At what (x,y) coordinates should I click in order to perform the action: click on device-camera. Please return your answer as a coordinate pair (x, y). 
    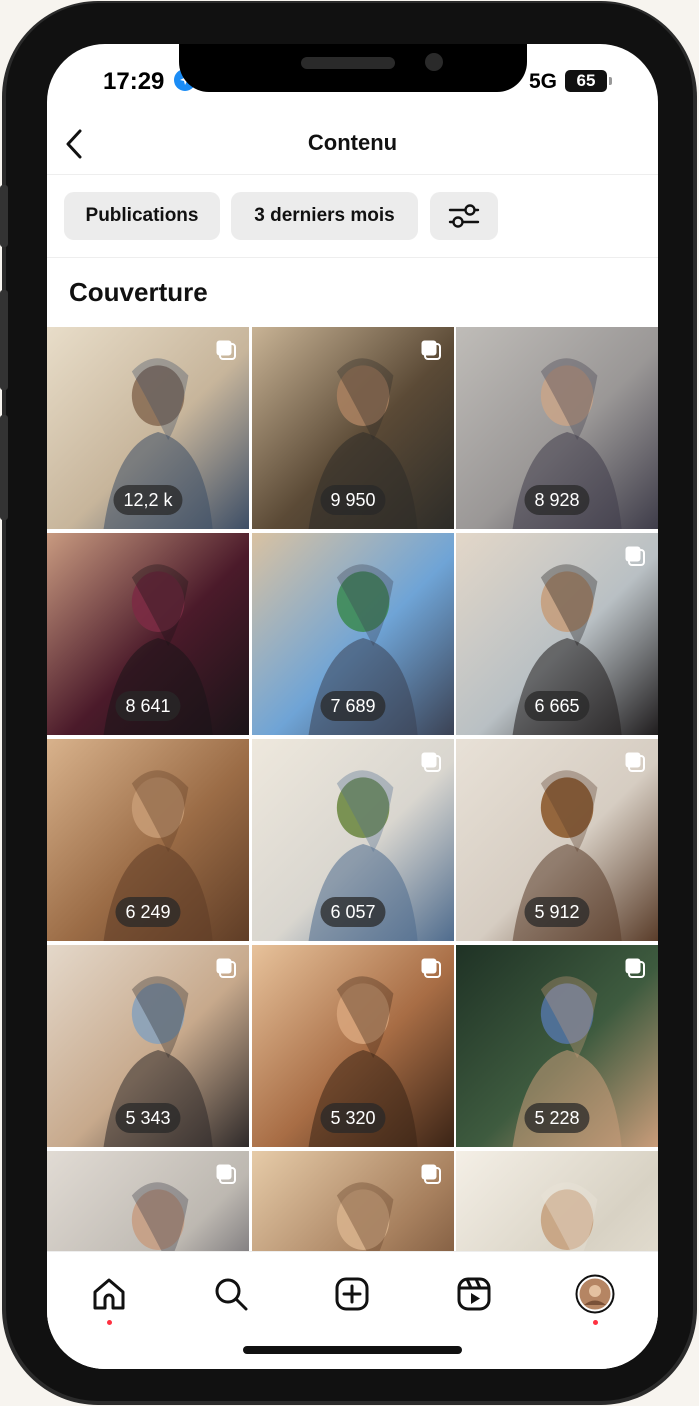
    Looking at the image, I should click on (434, 62).